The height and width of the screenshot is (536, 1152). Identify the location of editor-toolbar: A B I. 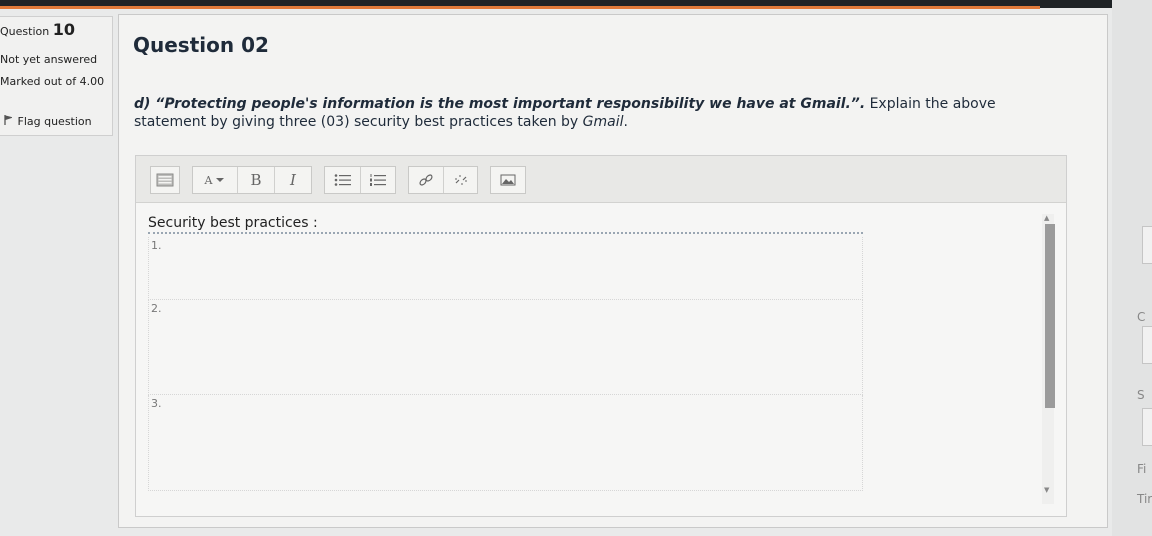
(601, 179).